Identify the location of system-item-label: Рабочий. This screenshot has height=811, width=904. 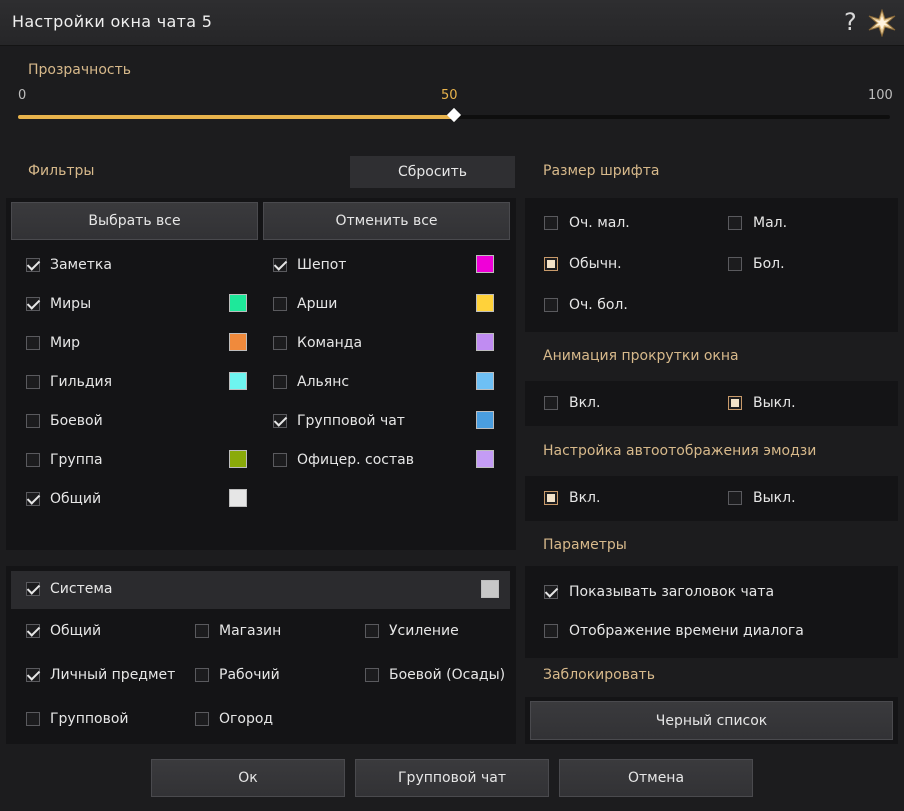
(249, 675).